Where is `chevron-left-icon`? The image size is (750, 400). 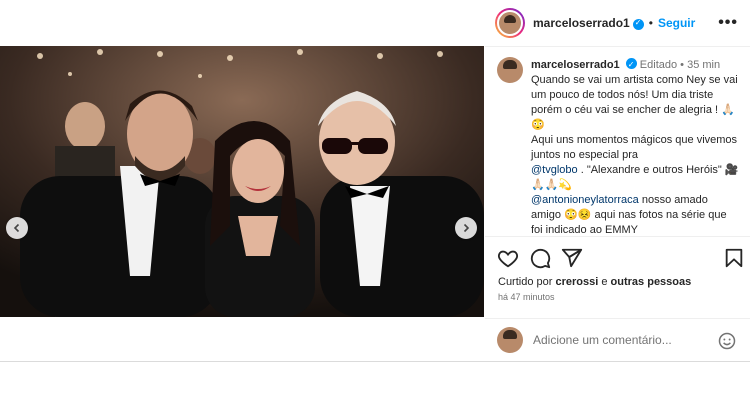 chevron-left-icon is located at coordinates (16, 228).